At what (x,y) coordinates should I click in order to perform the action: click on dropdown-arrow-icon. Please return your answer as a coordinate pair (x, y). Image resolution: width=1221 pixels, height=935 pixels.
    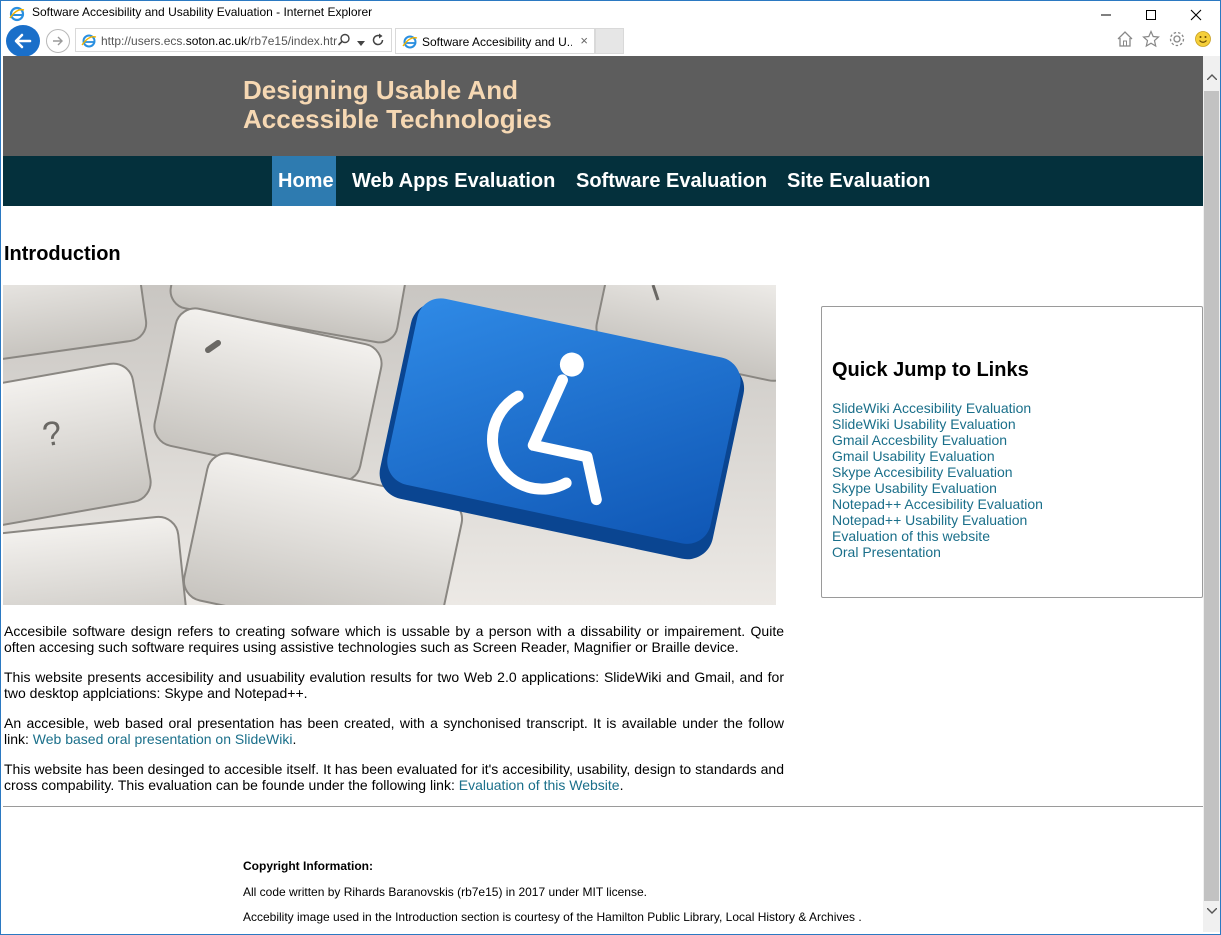
    Looking at the image, I should click on (361, 43).